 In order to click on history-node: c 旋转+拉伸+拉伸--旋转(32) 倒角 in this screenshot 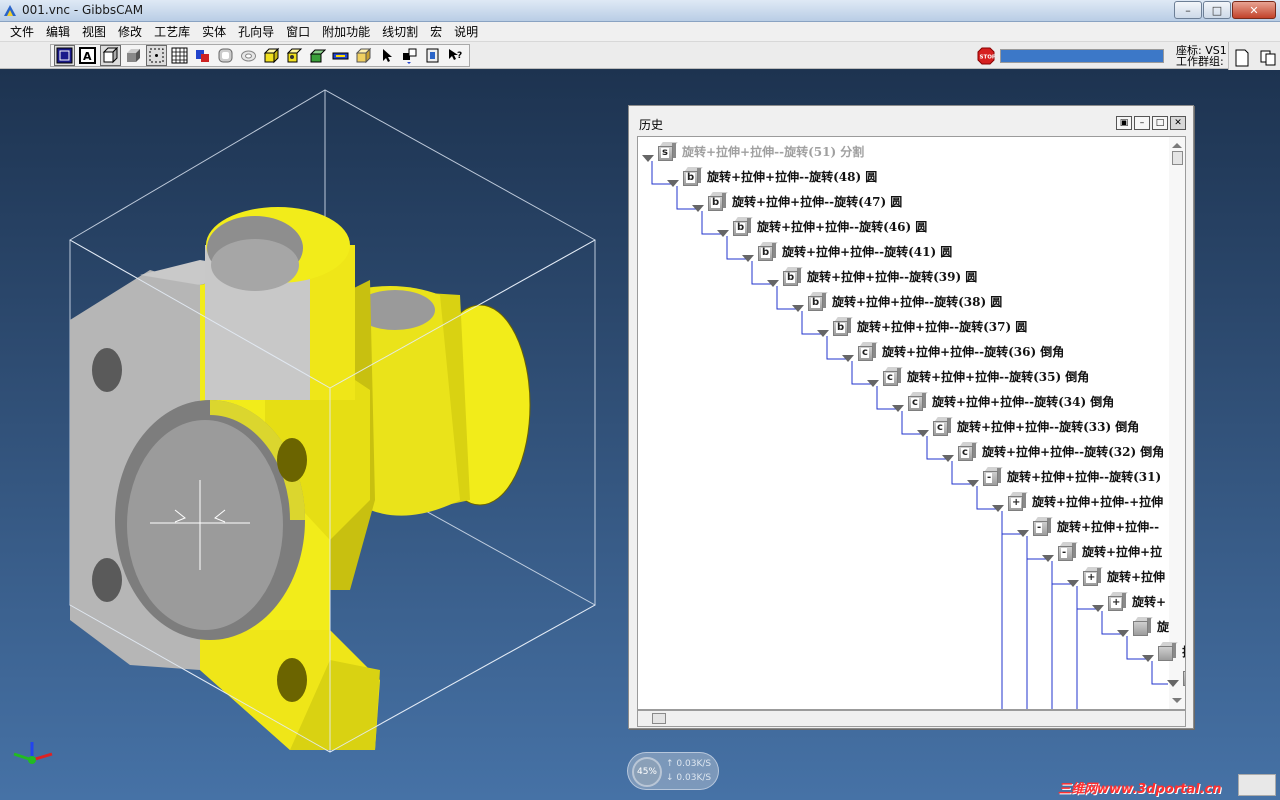, I will do `click(1053, 451)`.